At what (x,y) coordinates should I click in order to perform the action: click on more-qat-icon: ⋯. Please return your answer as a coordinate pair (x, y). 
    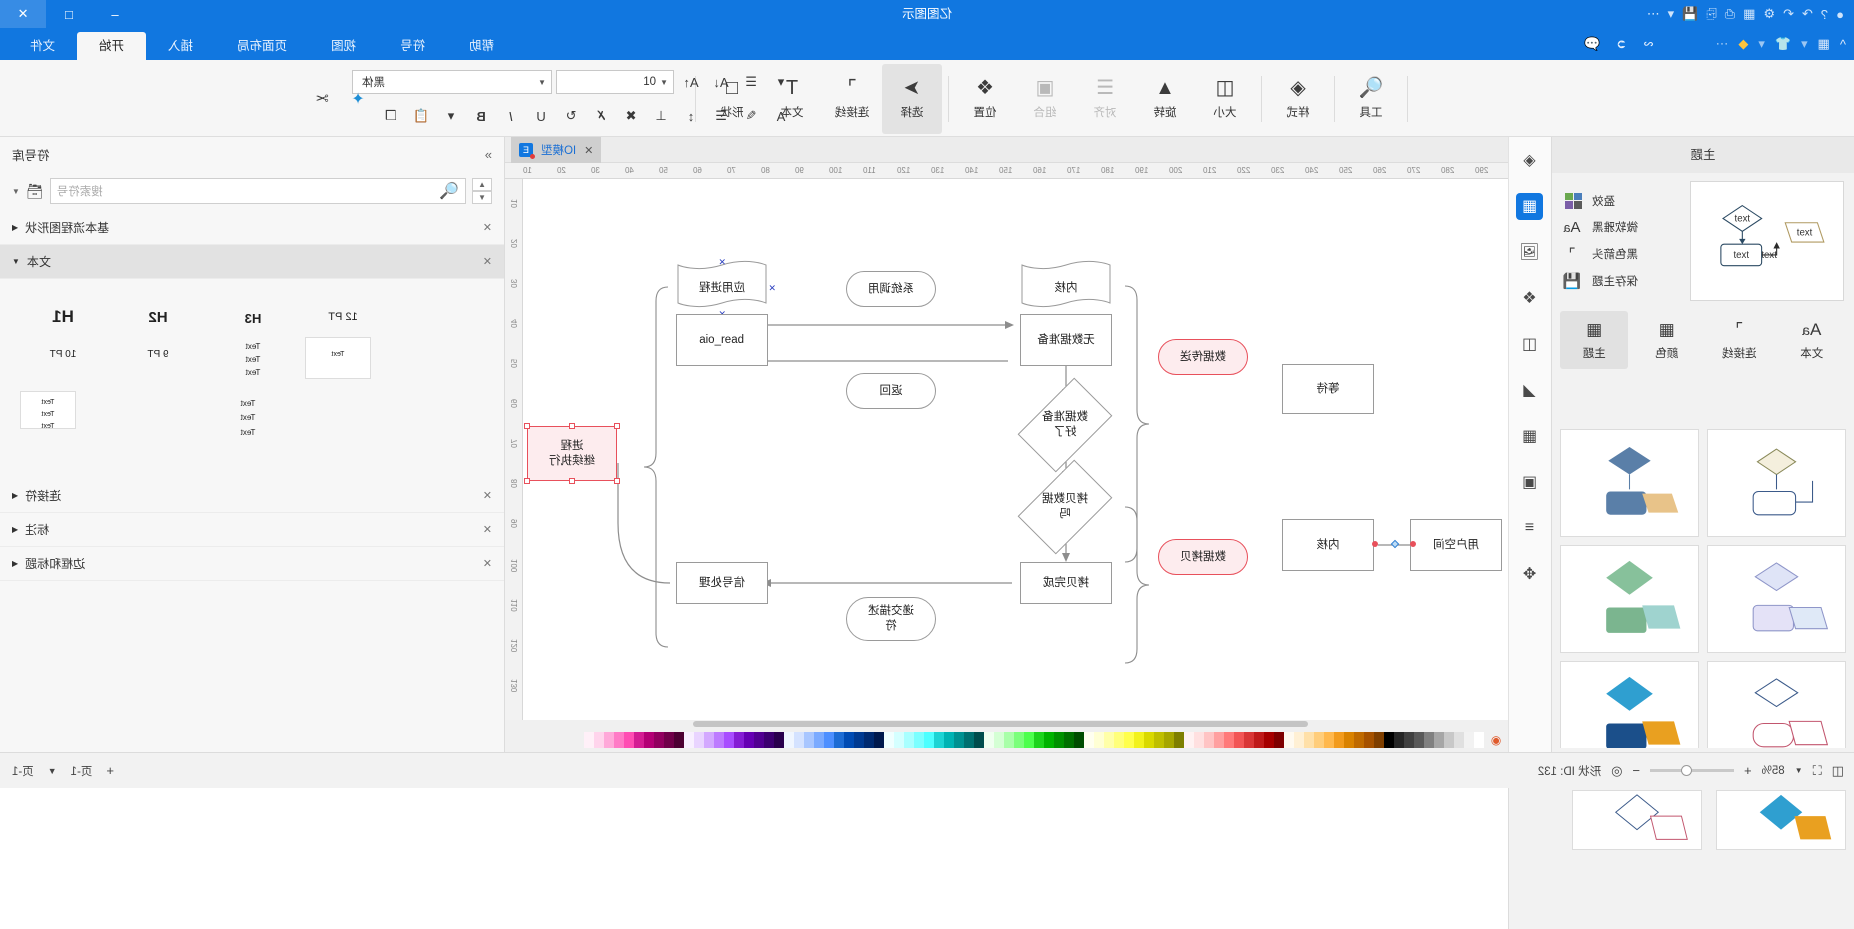
    Looking at the image, I should click on (1653, 14).